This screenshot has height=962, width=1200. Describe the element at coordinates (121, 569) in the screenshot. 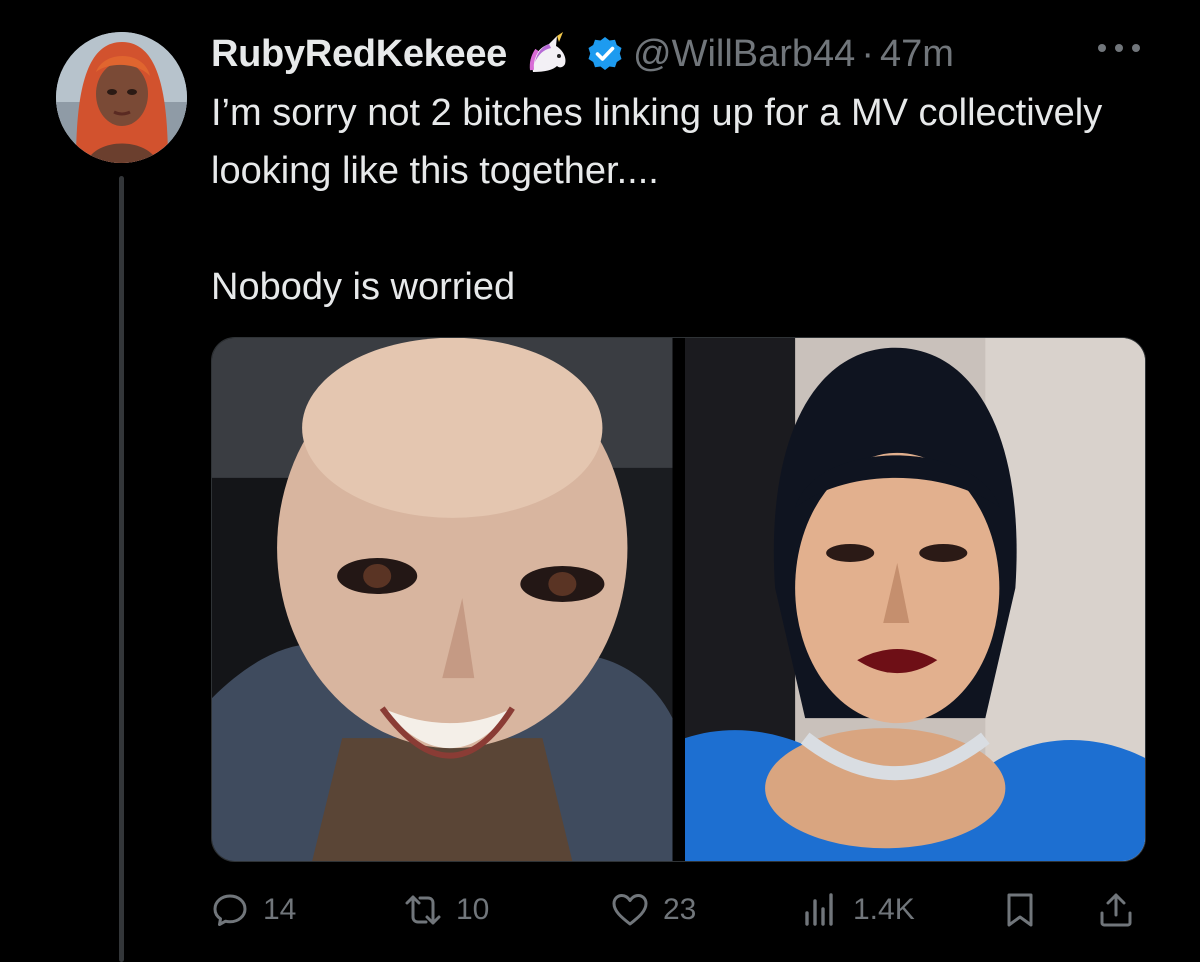

I see `thread-line` at that location.